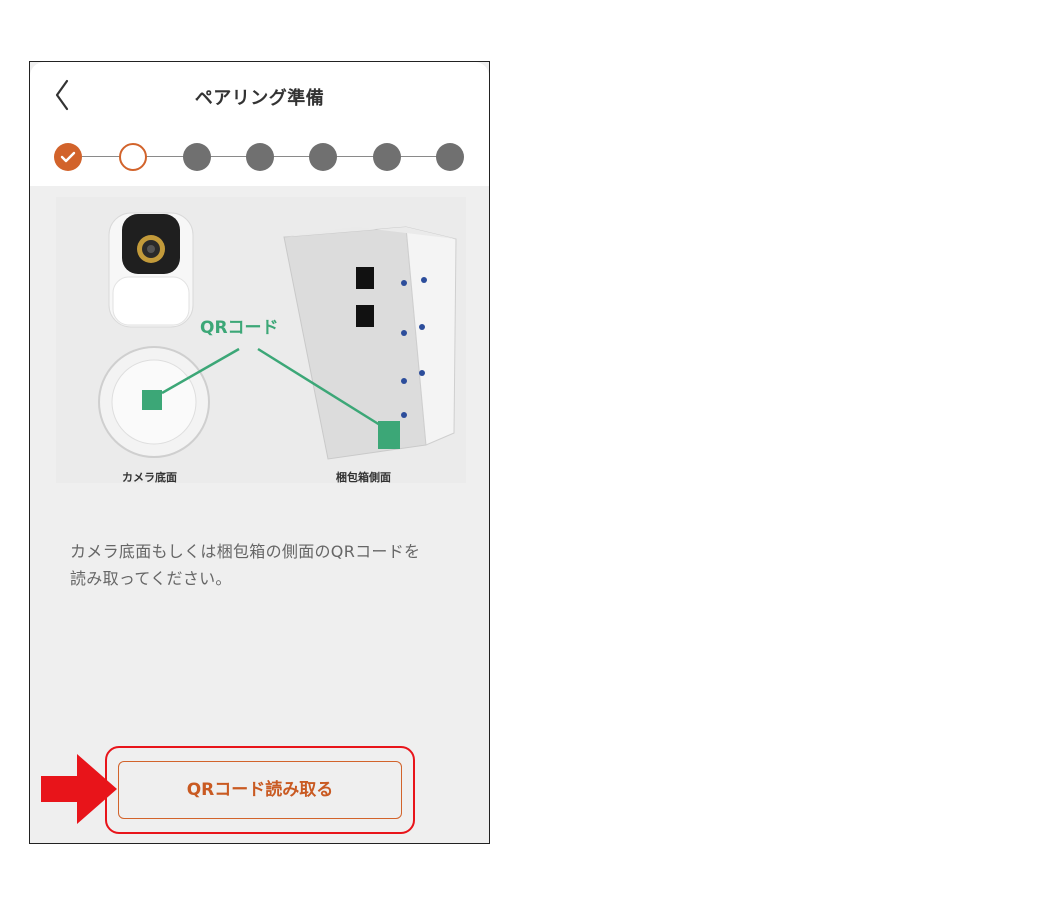 This screenshot has width=1058, height=906. Describe the element at coordinates (151, 270) in the screenshot. I see `camera-image` at that location.